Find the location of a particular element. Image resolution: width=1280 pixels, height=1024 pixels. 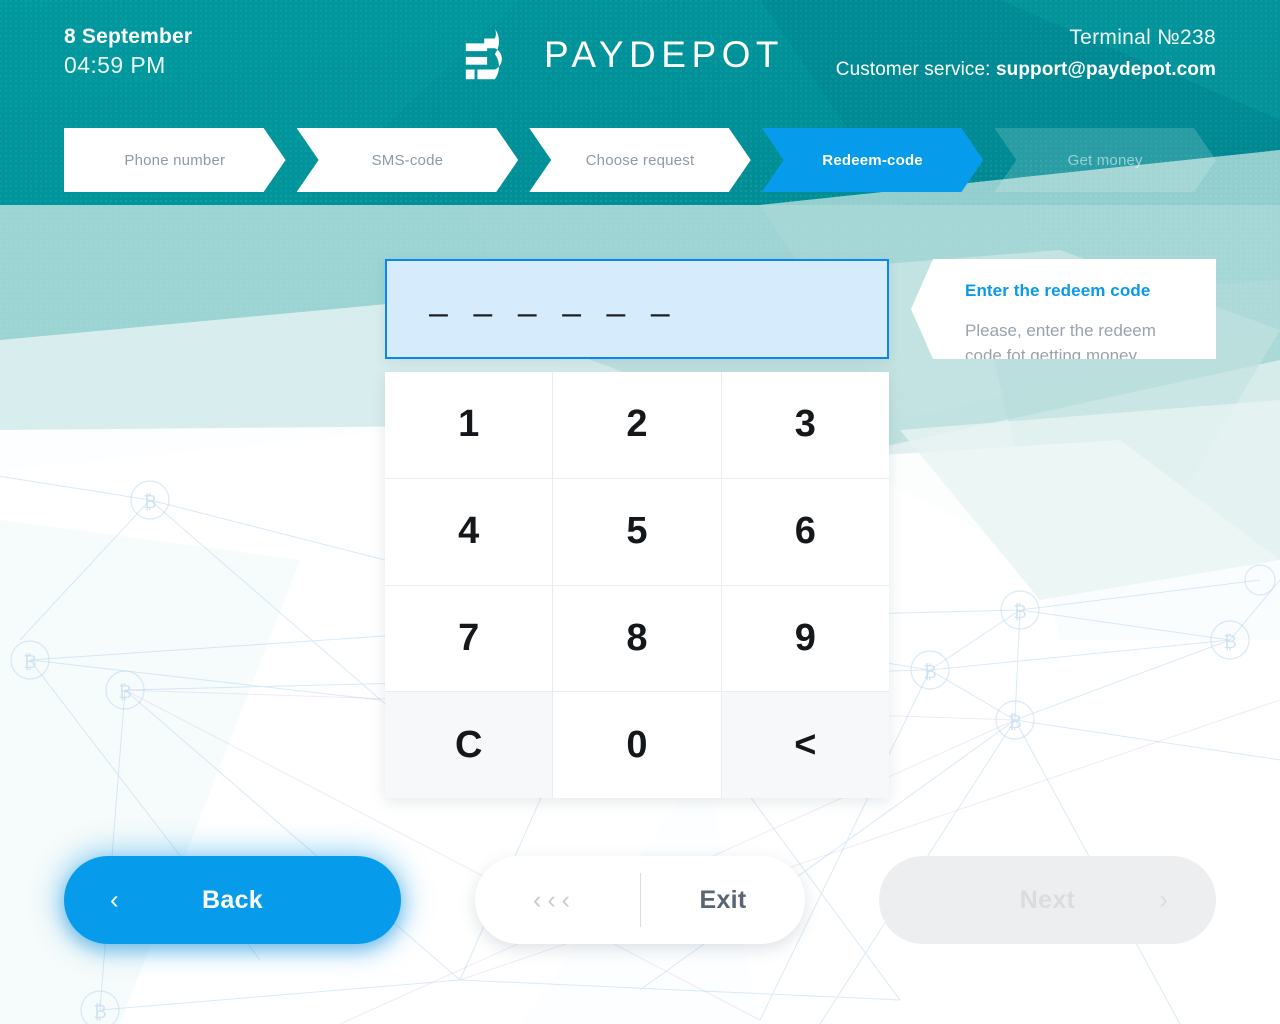

current-time: 04:59 PM is located at coordinates (115, 64).